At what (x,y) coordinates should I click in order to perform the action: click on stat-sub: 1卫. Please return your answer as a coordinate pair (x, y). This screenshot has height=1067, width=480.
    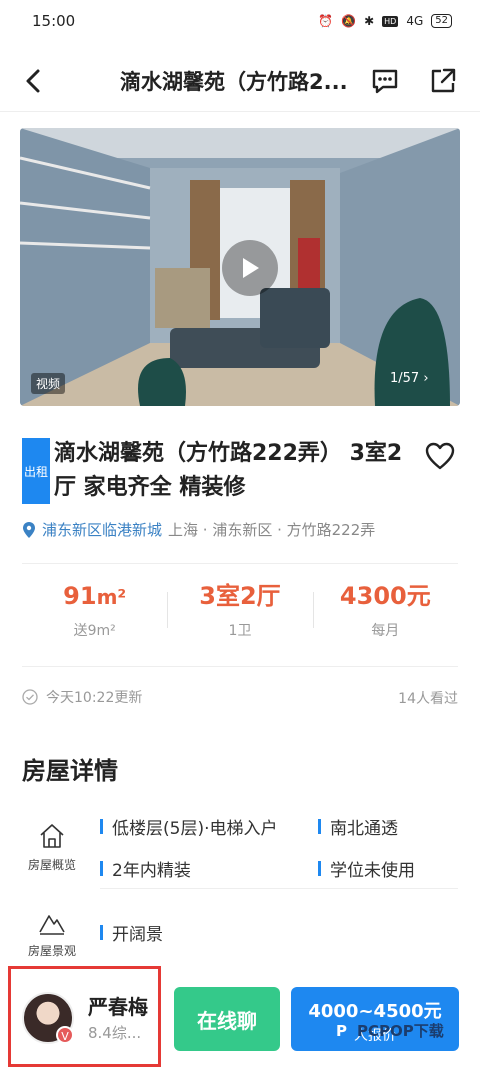
    Looking at the image, I should click on (240, 631).